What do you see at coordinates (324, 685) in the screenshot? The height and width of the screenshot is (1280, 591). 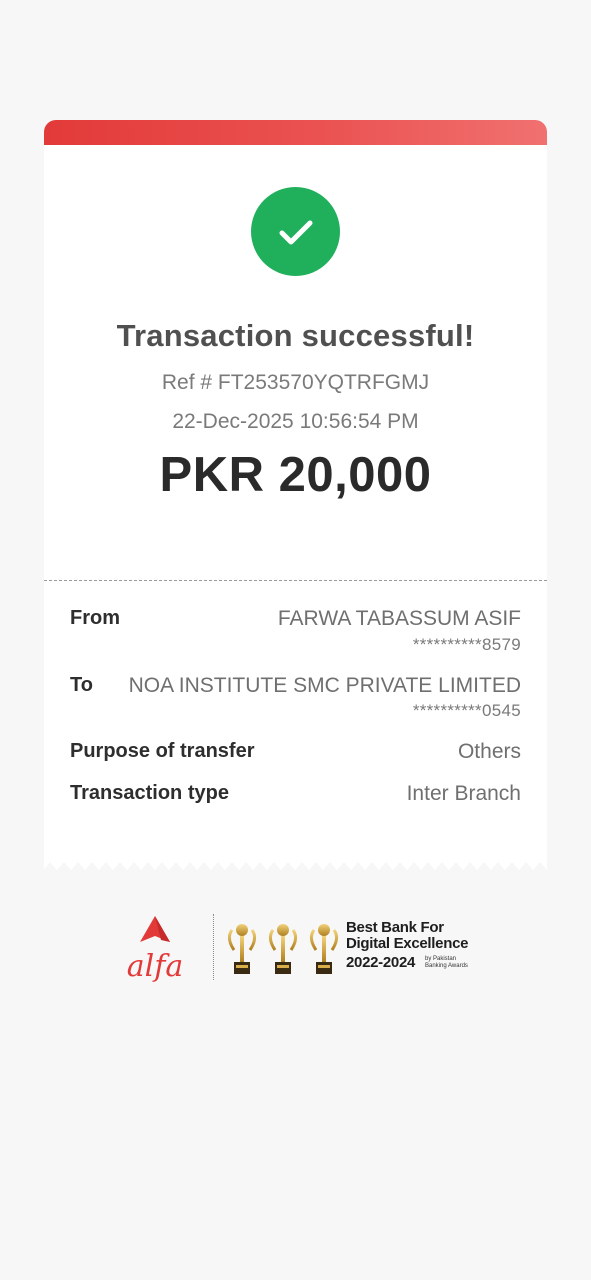 I see `to-name: NOA INSTITUTE SMC PRIVATE LIMITED` at bounding box center [324, 685].